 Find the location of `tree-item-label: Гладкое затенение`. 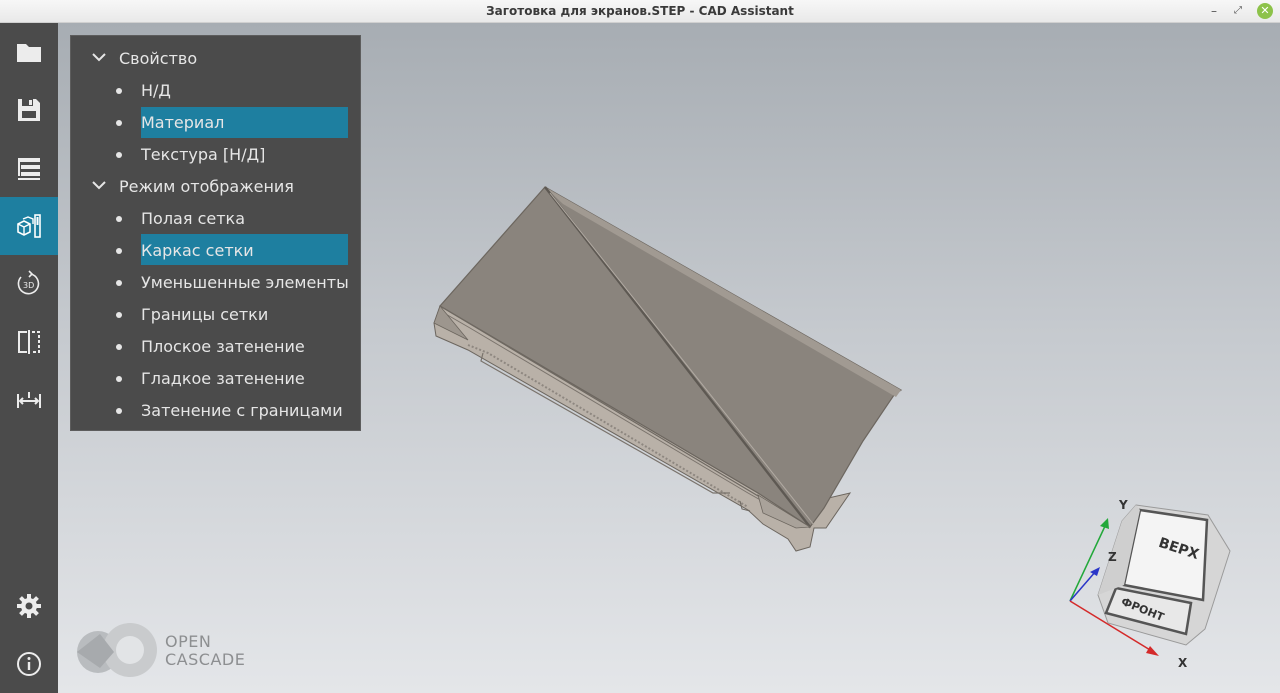

tree-item-label: Гладкое затенение is located at coordinates (223, 378).